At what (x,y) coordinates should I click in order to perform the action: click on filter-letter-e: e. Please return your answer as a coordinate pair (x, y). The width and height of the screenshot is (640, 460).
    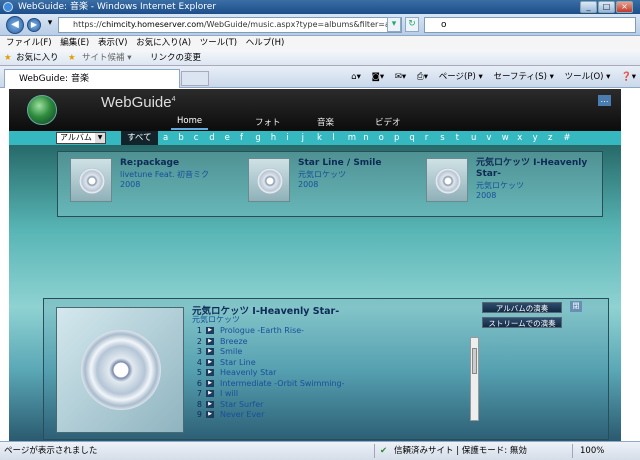
    Looking at the image, I should click on (227, 138).